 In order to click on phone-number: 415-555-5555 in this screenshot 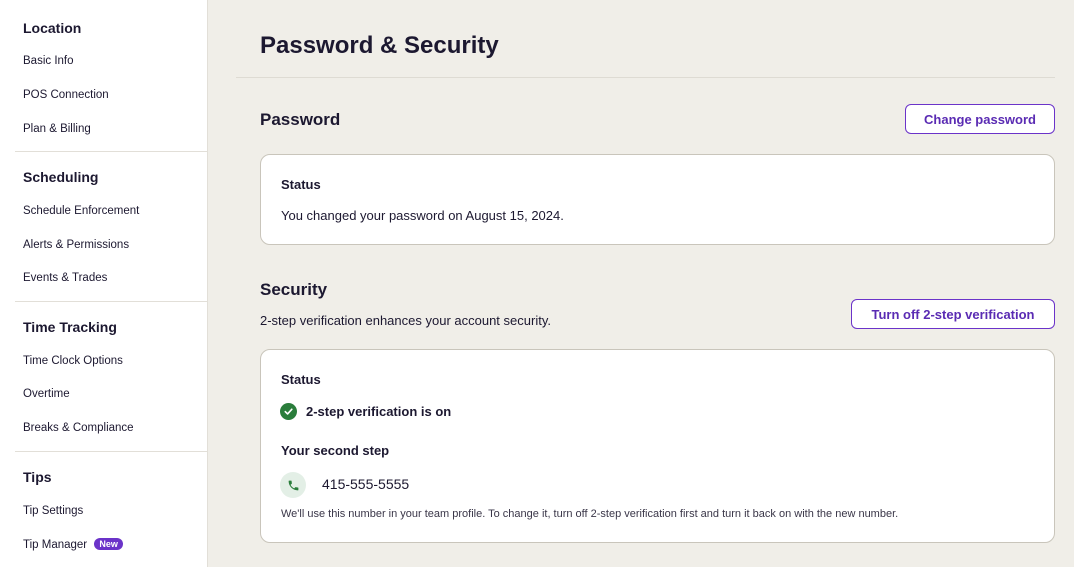, I will do `click(366, 484)`.